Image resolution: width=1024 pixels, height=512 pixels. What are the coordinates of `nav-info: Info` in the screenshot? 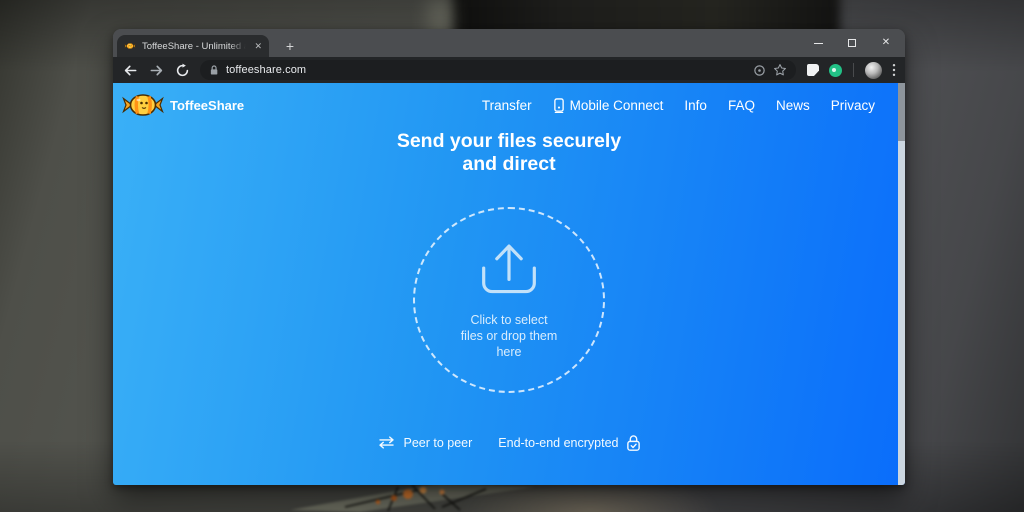 It's located at (695, 105).